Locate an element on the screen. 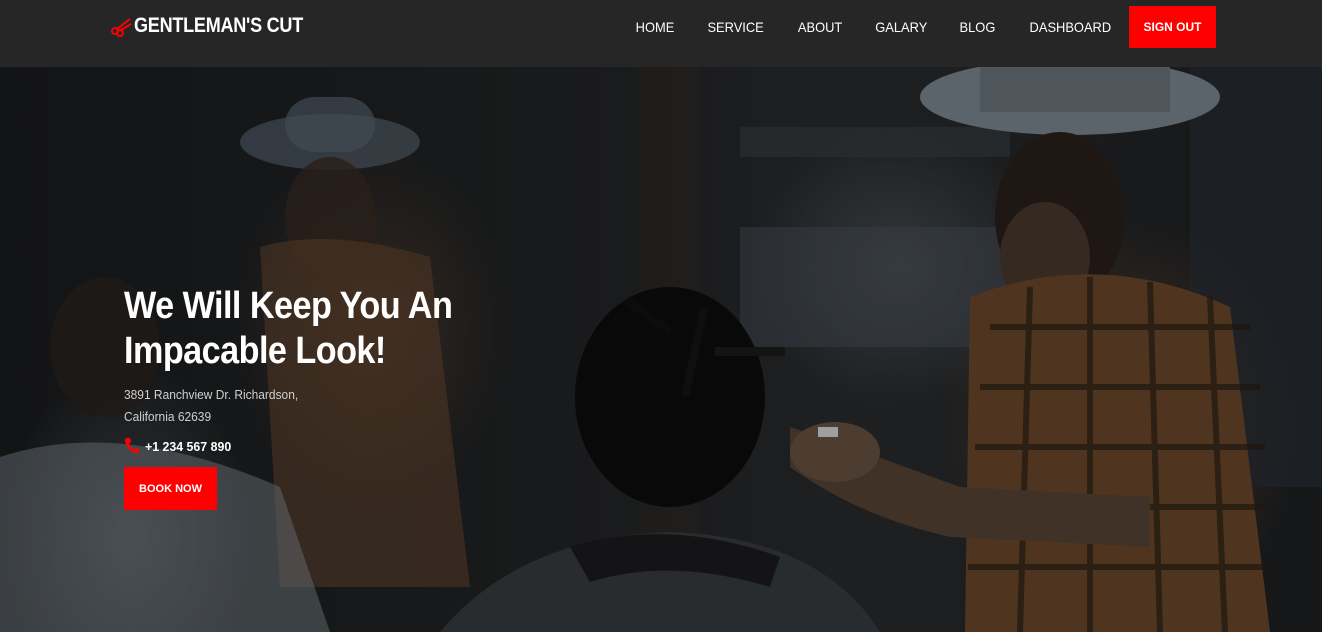 The image size is (1322, 632). sign-out-button: SIGN OUT is located at coordinates (1172, 27).